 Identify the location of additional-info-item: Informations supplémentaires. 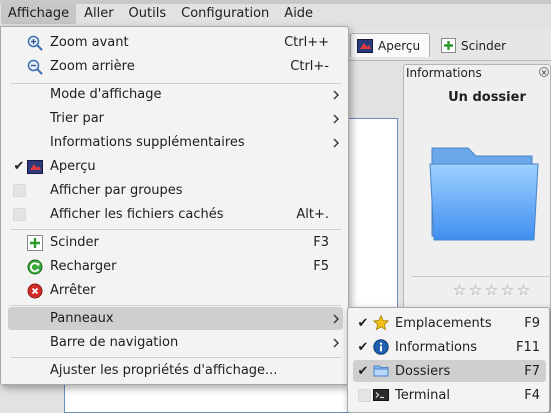
(175, 142).